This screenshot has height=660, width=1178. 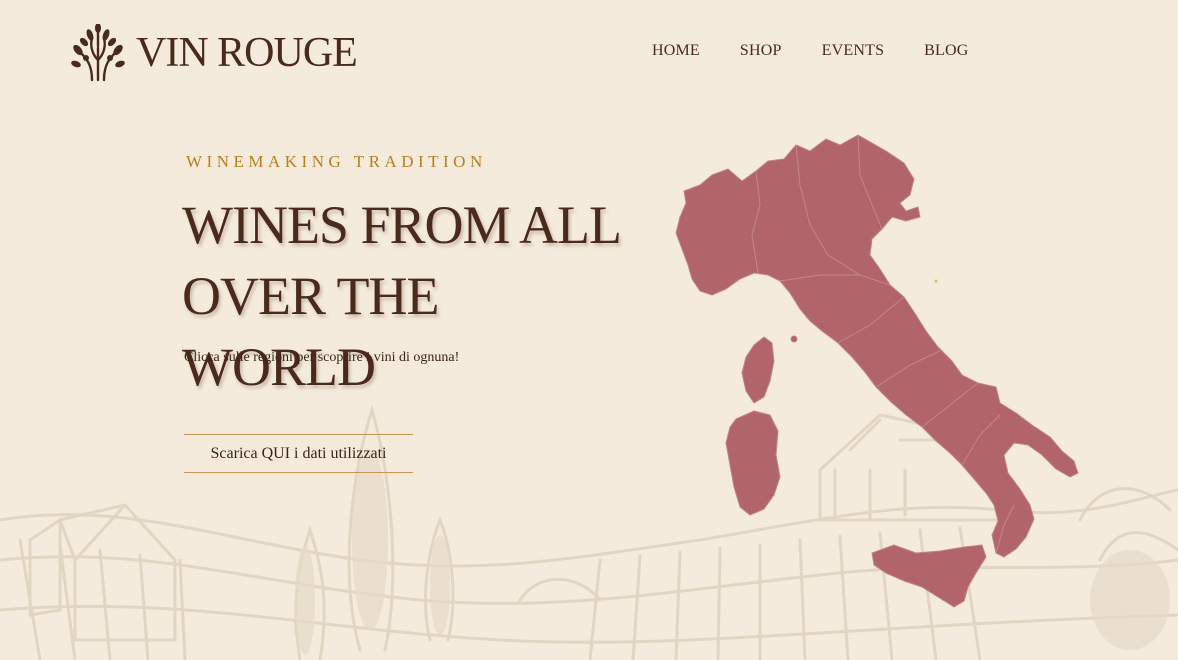 I want to click on nav-events: EVENTS, so click(x=853, y=51).